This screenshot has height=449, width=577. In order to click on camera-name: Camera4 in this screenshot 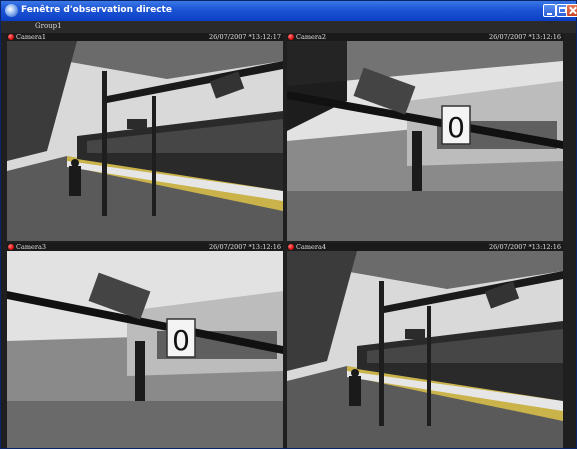, I will do `click(311, 247)`.